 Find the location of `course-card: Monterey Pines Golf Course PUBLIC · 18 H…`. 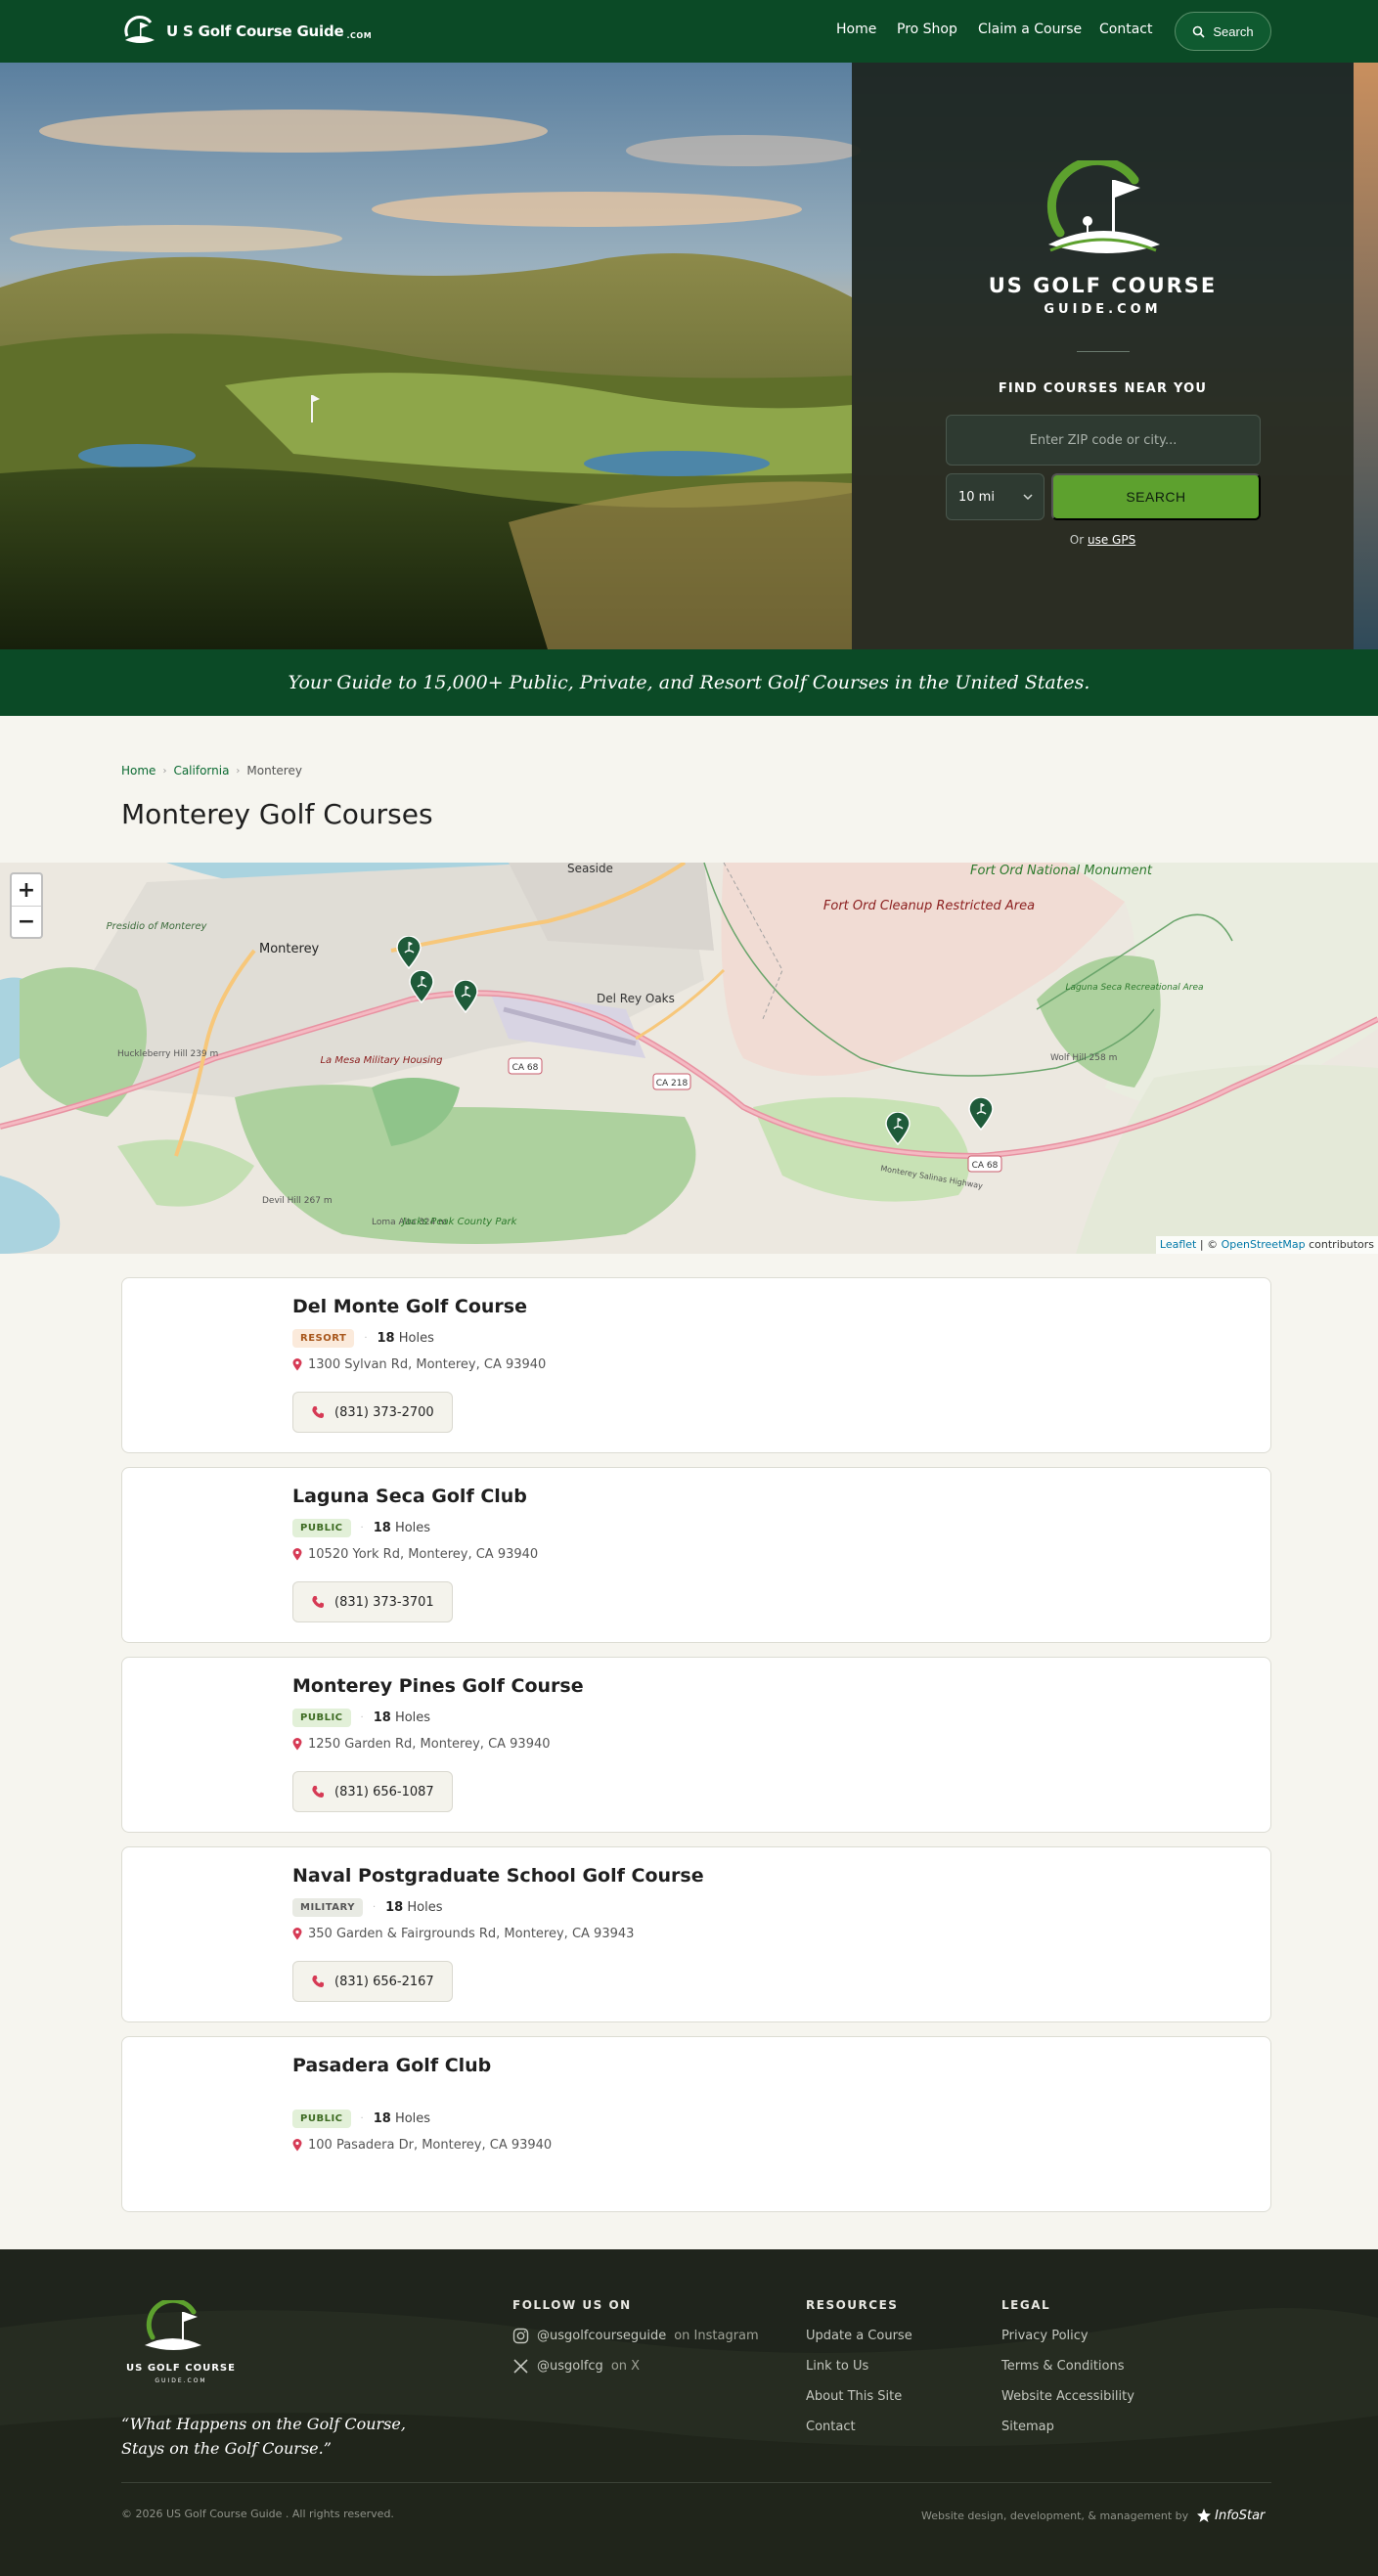

course-card: Monterey Pines Golf Course PUBLIC · 18 H… is located at coordinates (696, 1745).